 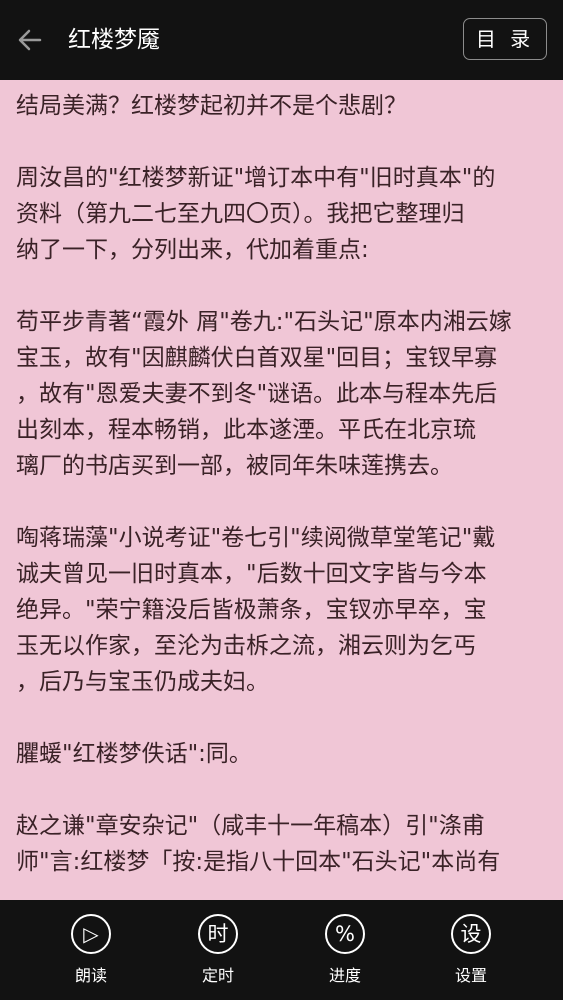 What do you see at coordinates (251, 574) in the screenshot?
I see `text-line: 诚夫曾见一旧时真本，"后数十回文字皆与今本` at bounding box center [251, 574].